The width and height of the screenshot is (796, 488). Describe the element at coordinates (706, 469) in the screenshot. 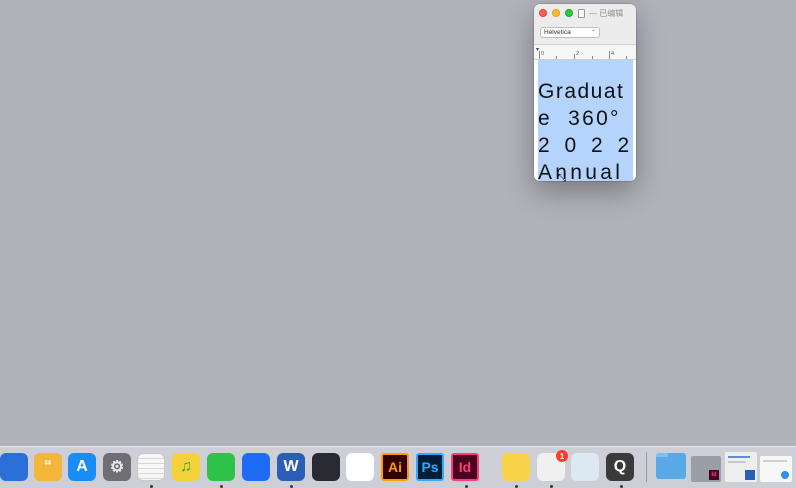

I see `indesign-doc-icon: Id` at that location.